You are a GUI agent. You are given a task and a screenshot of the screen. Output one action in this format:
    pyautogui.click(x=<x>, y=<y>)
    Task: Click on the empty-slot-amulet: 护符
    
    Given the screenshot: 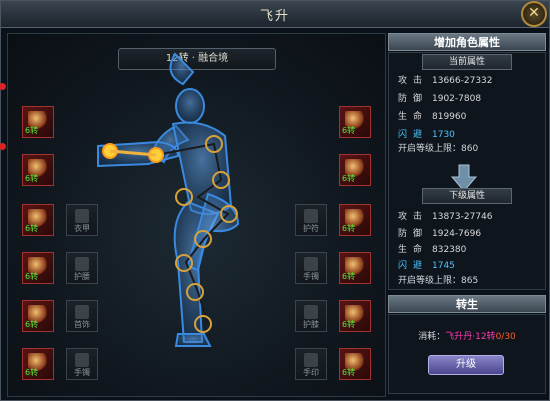 What is the action you would take?
    pyautogui.click(x=311, y=220)
    